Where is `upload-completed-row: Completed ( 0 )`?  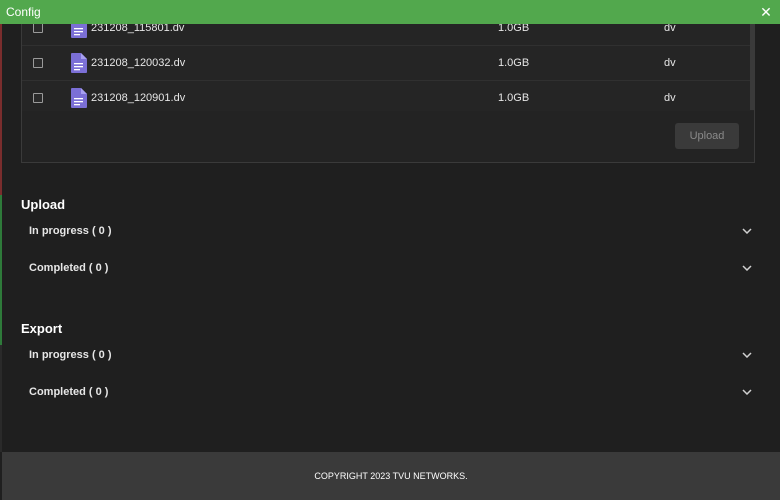
upload-completed-row: Completed ( 0 ) is located at coordinates (391, 268).